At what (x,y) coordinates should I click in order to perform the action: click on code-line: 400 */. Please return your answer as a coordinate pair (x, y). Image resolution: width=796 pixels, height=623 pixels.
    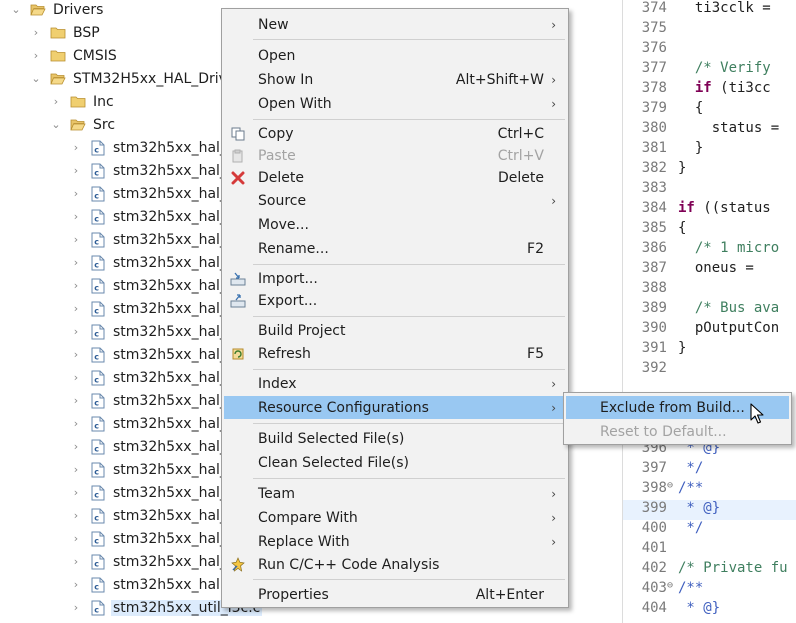
    Looking at the image, I should click on (709, 530).